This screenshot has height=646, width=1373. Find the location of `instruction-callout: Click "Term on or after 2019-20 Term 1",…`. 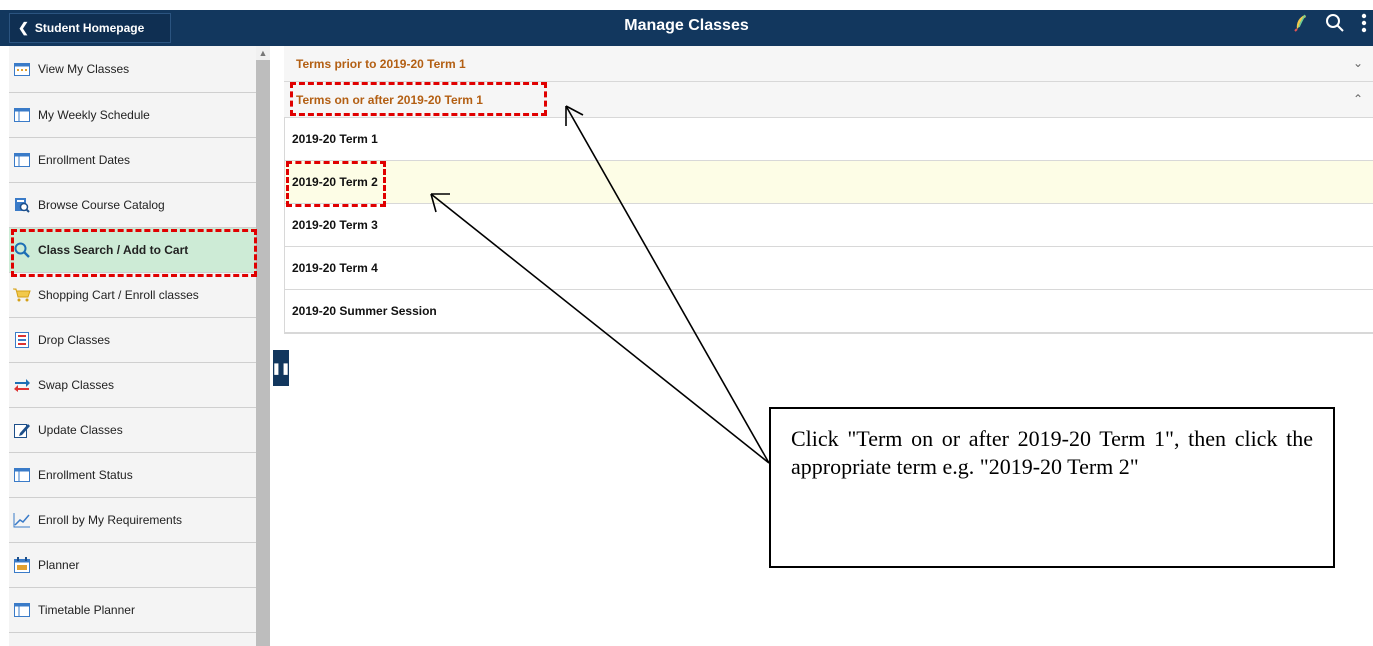

instruction-callout: Click "Term on or after 2019-20 Term 1",… is located at coordinates (1052, 487).